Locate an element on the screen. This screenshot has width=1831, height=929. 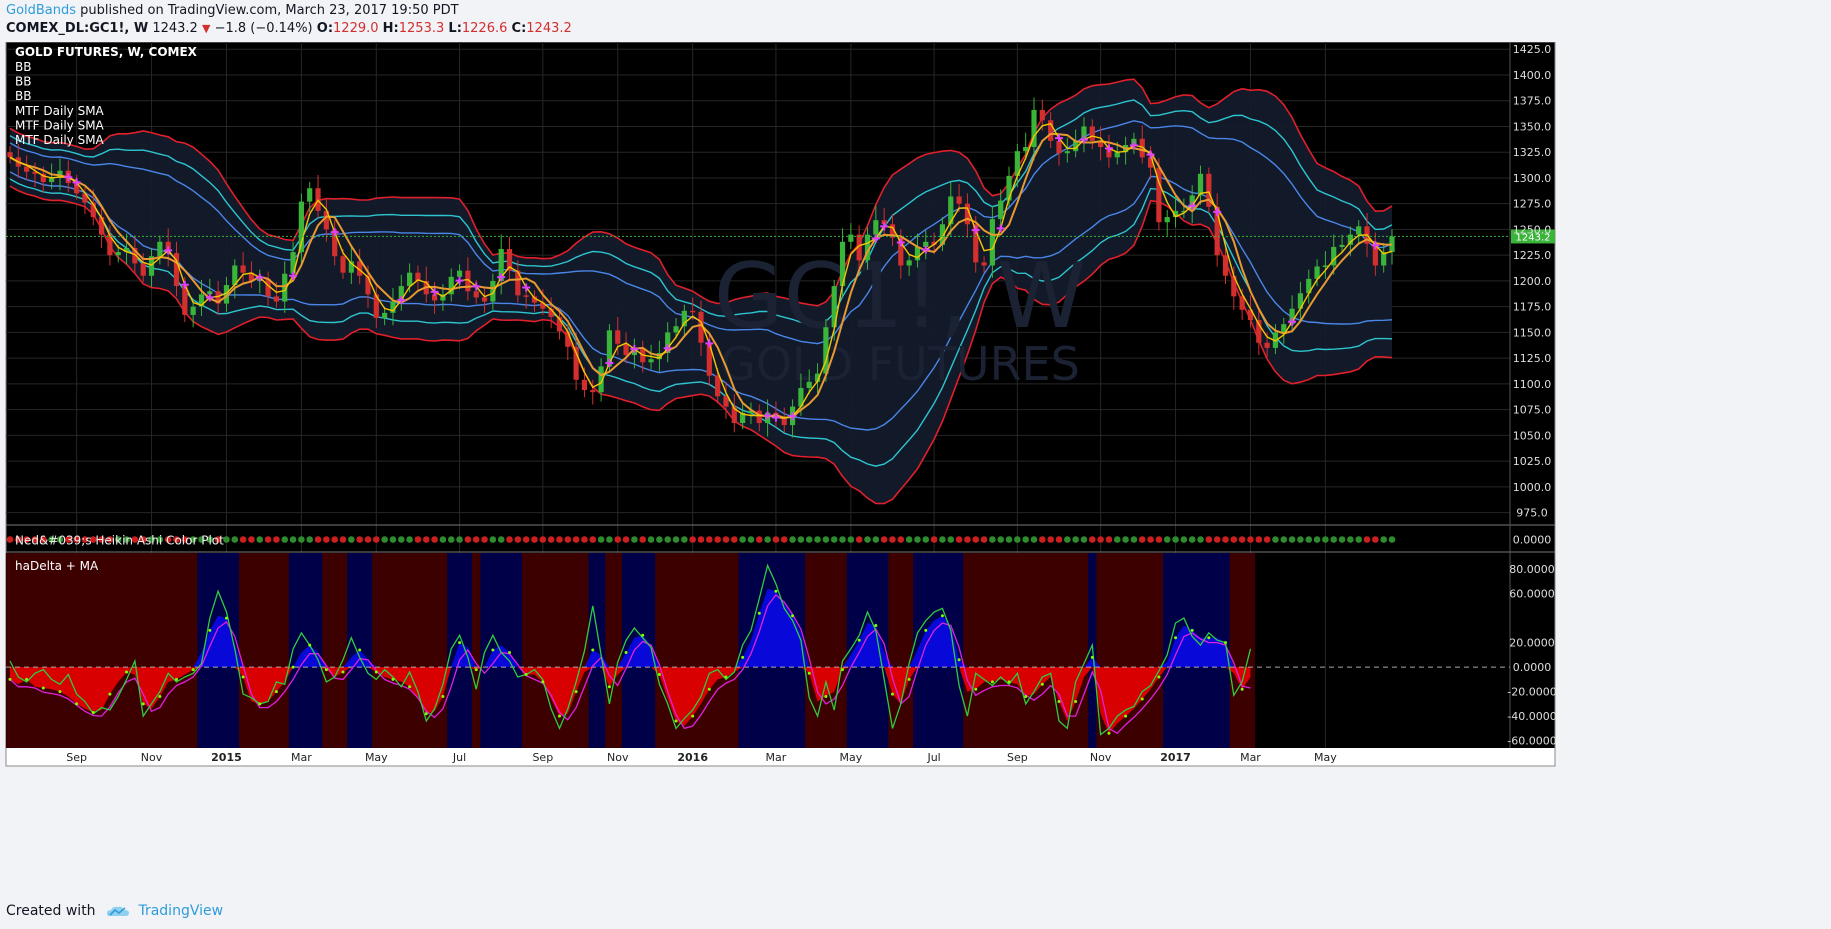
price-tick-label: 1175.0 is located at coordinates (1532, 307).